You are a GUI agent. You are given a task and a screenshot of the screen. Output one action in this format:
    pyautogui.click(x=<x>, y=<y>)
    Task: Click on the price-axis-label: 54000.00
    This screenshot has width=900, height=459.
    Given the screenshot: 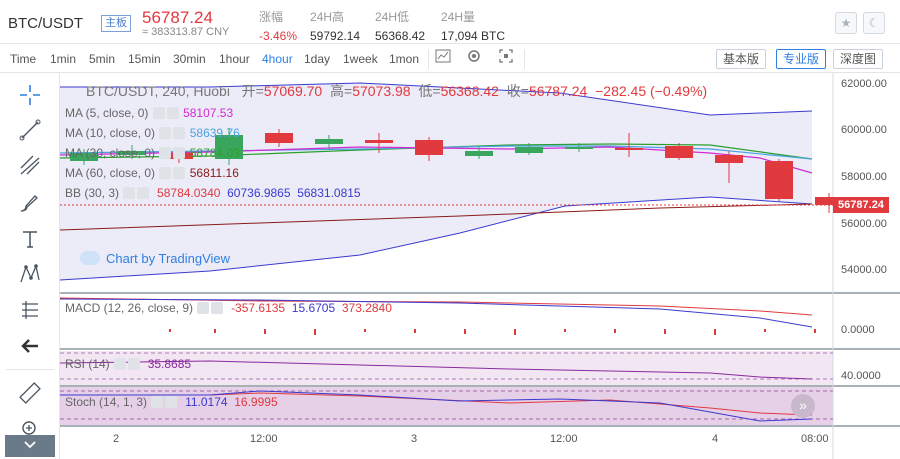 What is the action you would take?
    pyautogui.click(x=864, y=270)
    